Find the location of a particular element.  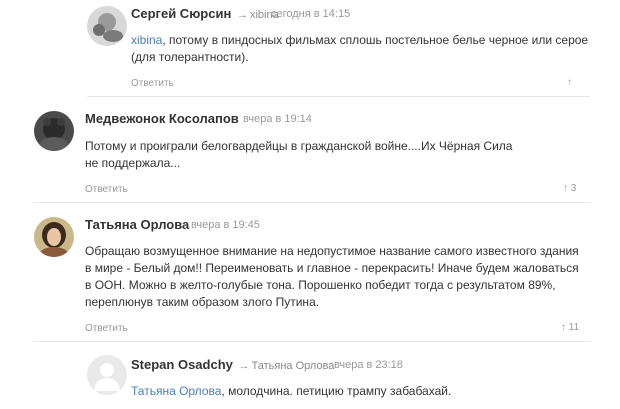

mention-link: xibina is located at coordinates (146, 40).